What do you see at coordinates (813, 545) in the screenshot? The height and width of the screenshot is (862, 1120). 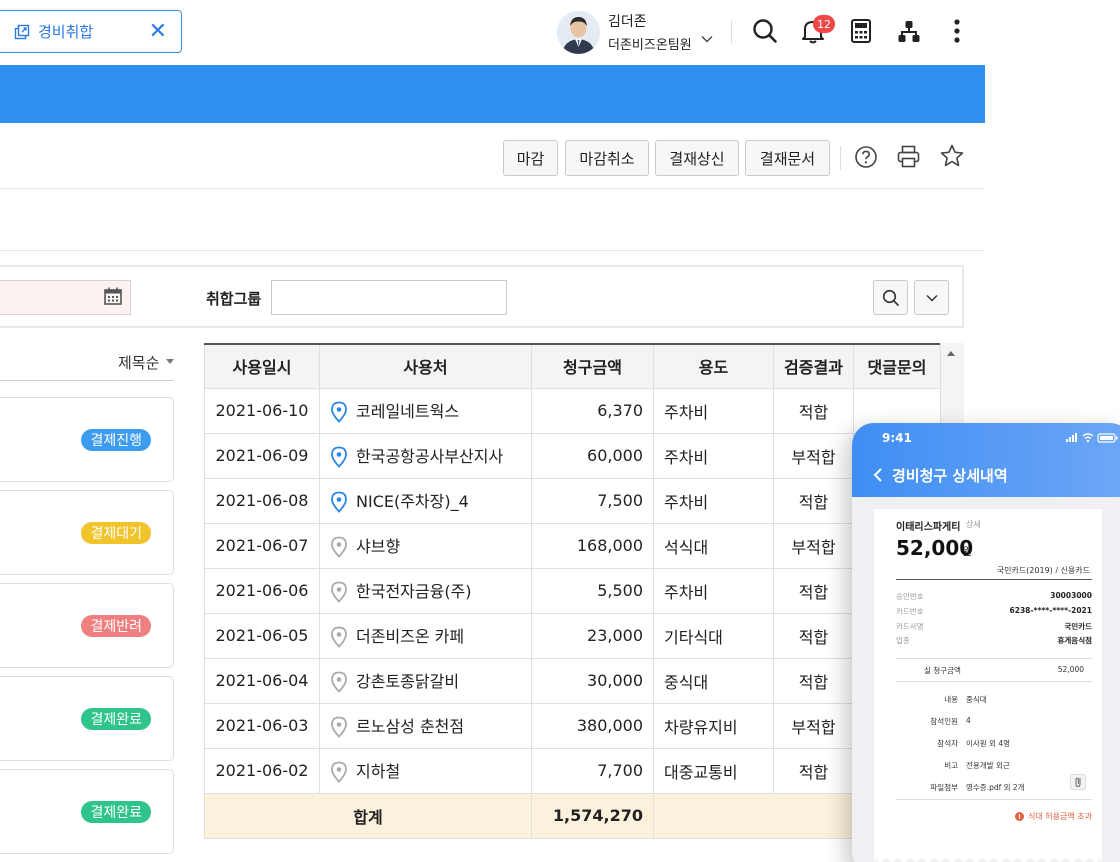 I see `cell-verification: 부적합` at bounding box center [813, 545].